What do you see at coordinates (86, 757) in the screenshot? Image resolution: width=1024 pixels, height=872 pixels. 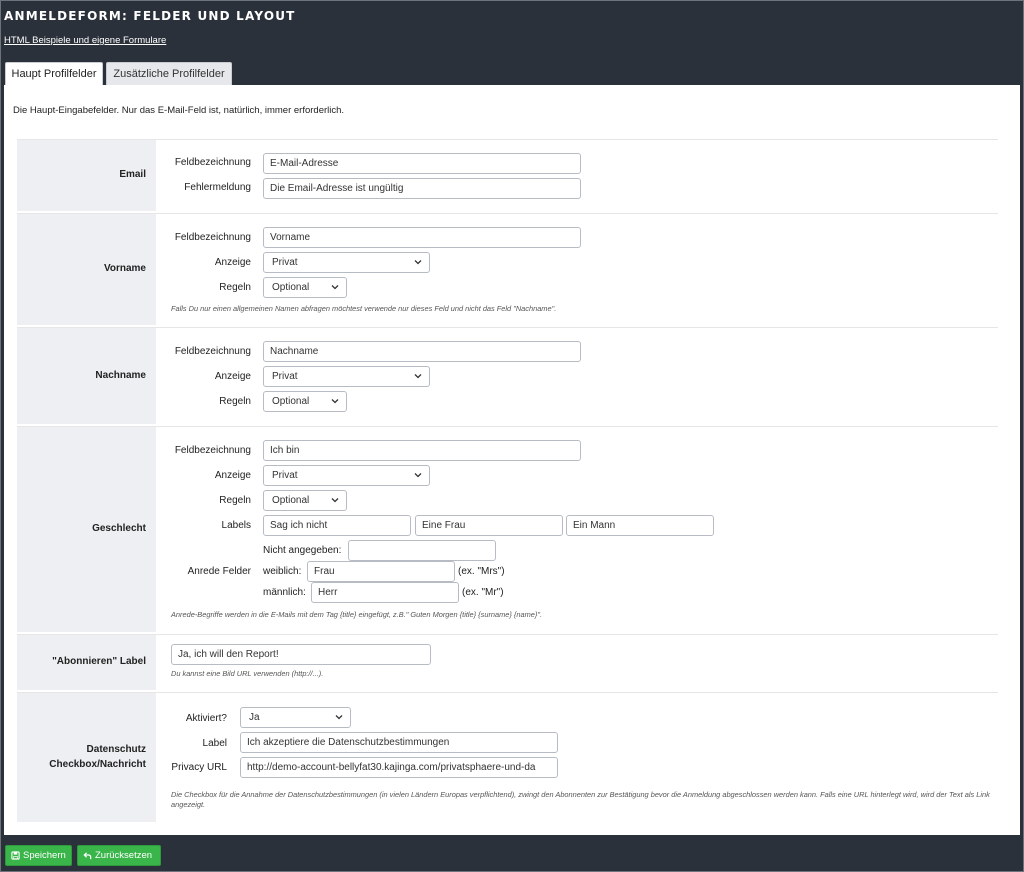 I see `datenschutz-section-label: Datenschutz Checkbox/Nachricht` at bounding box center [86, 757].